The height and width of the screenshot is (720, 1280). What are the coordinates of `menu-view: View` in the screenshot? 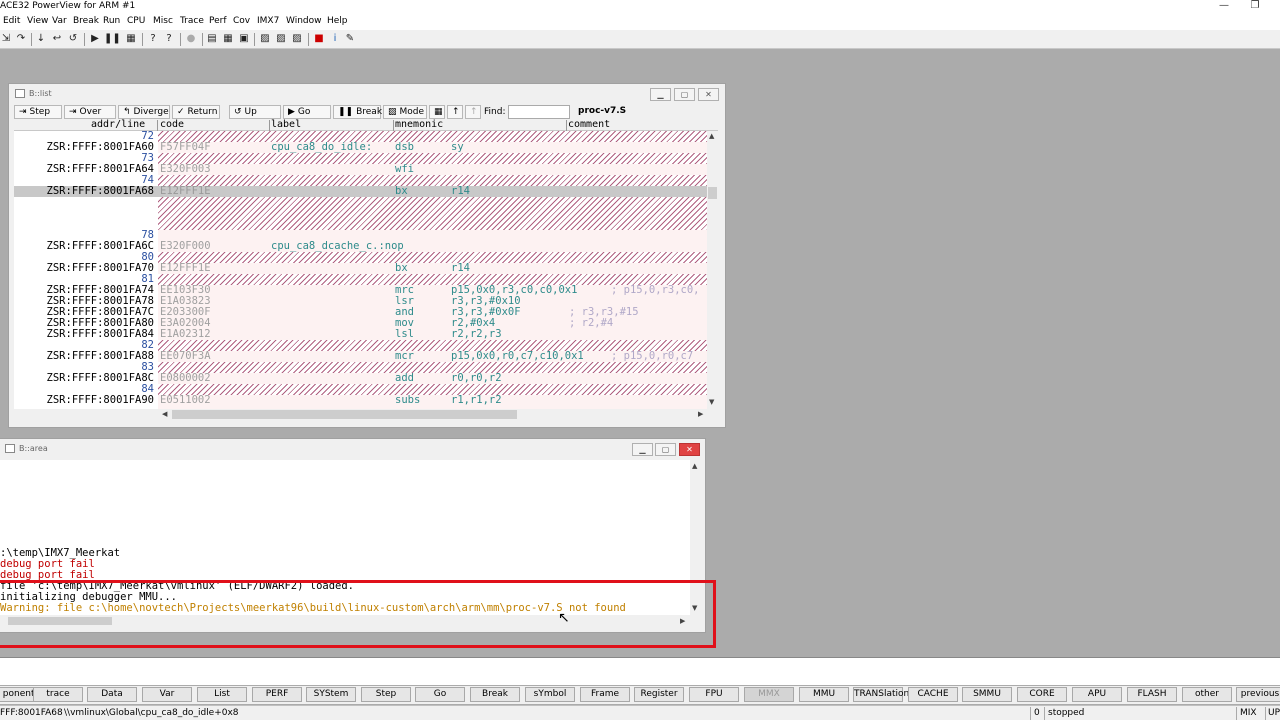 It's located at (37, 21).